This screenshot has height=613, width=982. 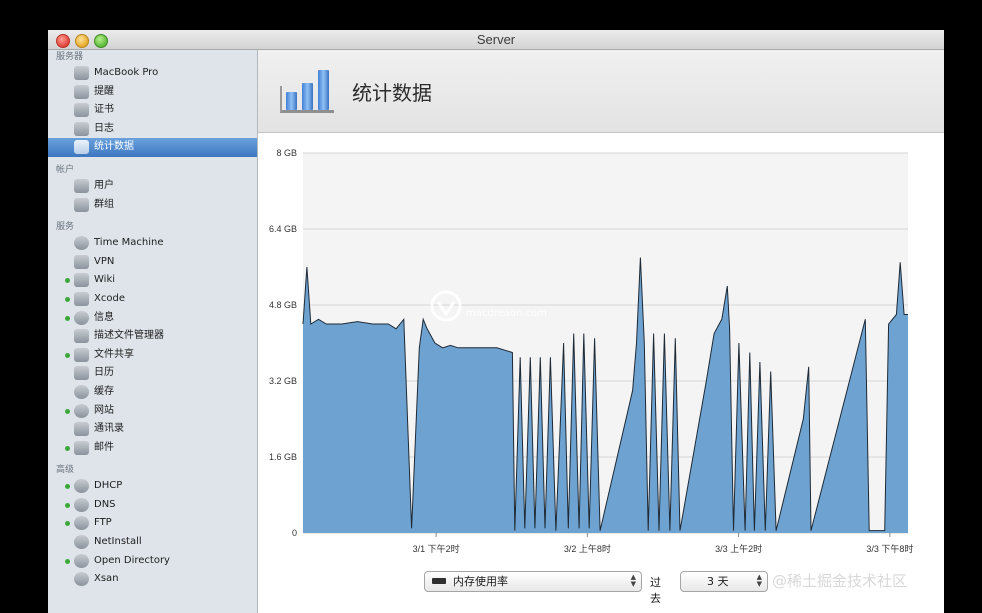 What do you see at coordinates (152, 262) in the screenshot?
I see `sidebar-item: VPN` at bounding box center [152, 262].